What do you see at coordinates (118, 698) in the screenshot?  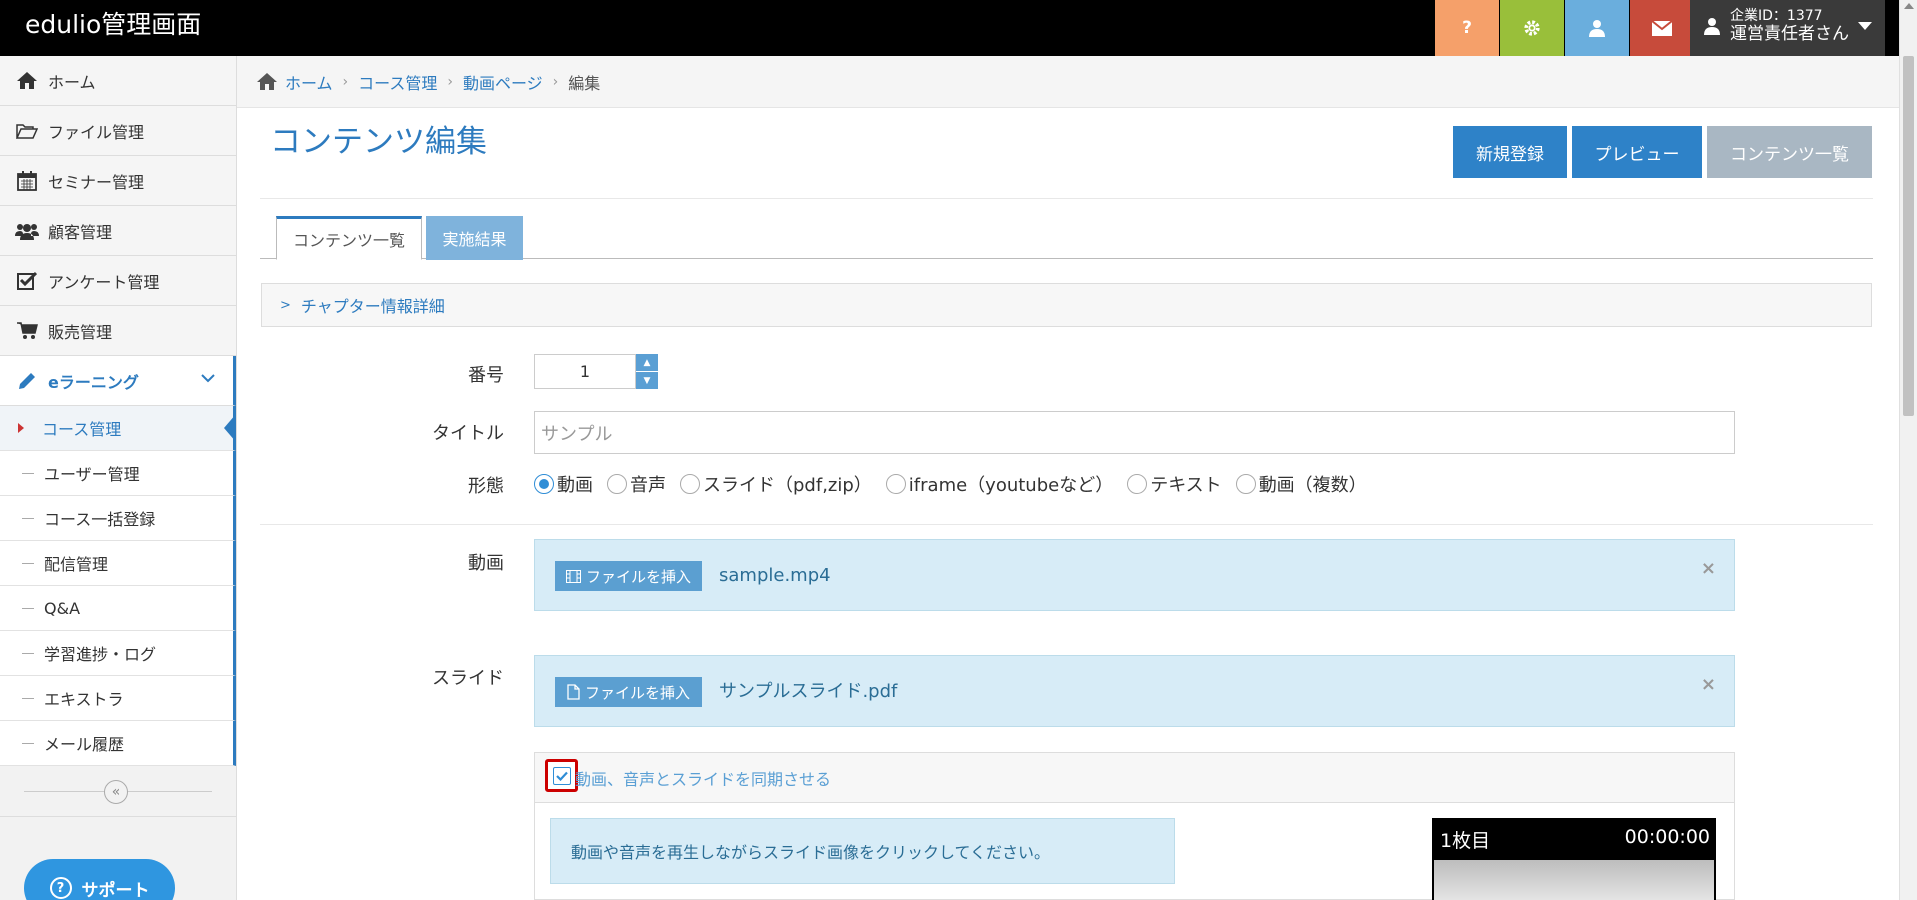 I see `sidebar-subitem-extra: エキストラ` at bounding box center [118, 698].